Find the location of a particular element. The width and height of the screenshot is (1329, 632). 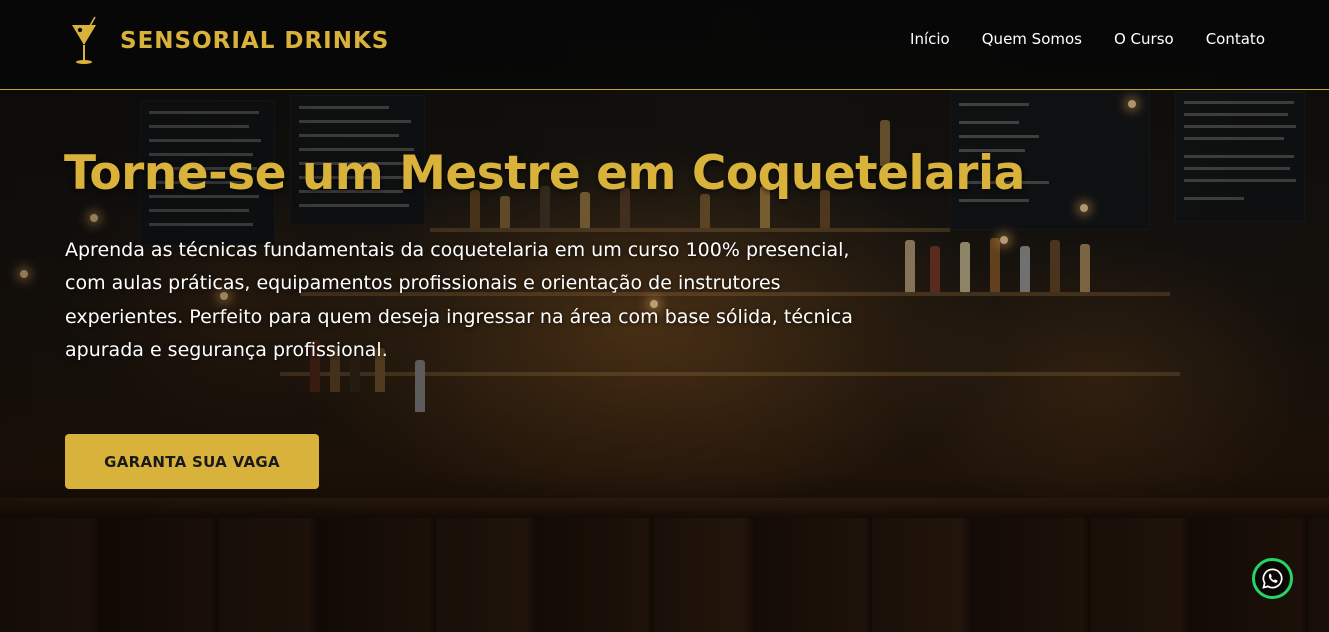

whatsapp-icon is located at coordinates (1272, 578).